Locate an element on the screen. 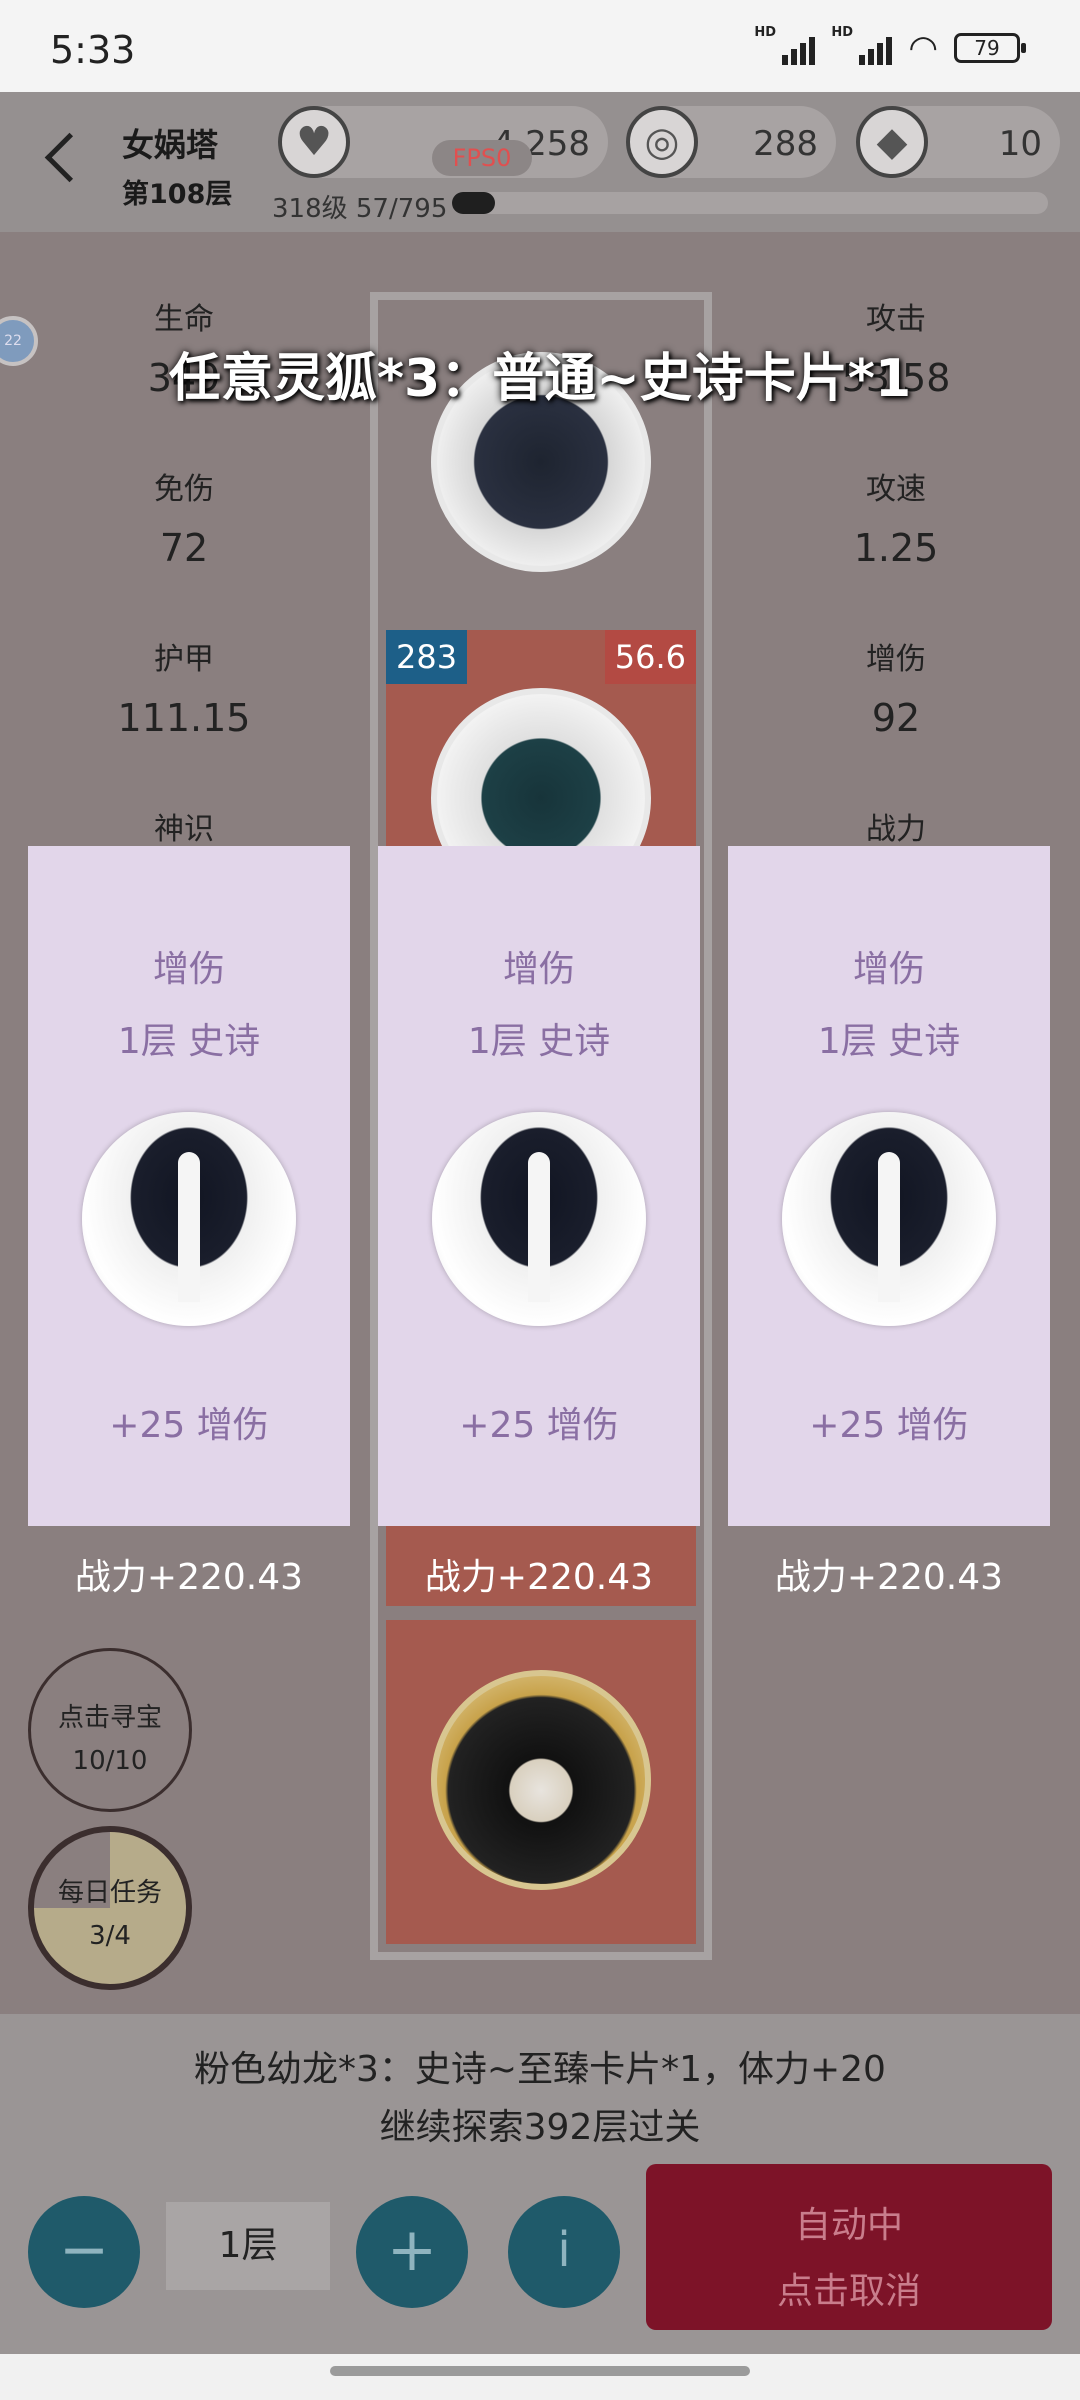  girl-art is located at coordinates (541, 1780).